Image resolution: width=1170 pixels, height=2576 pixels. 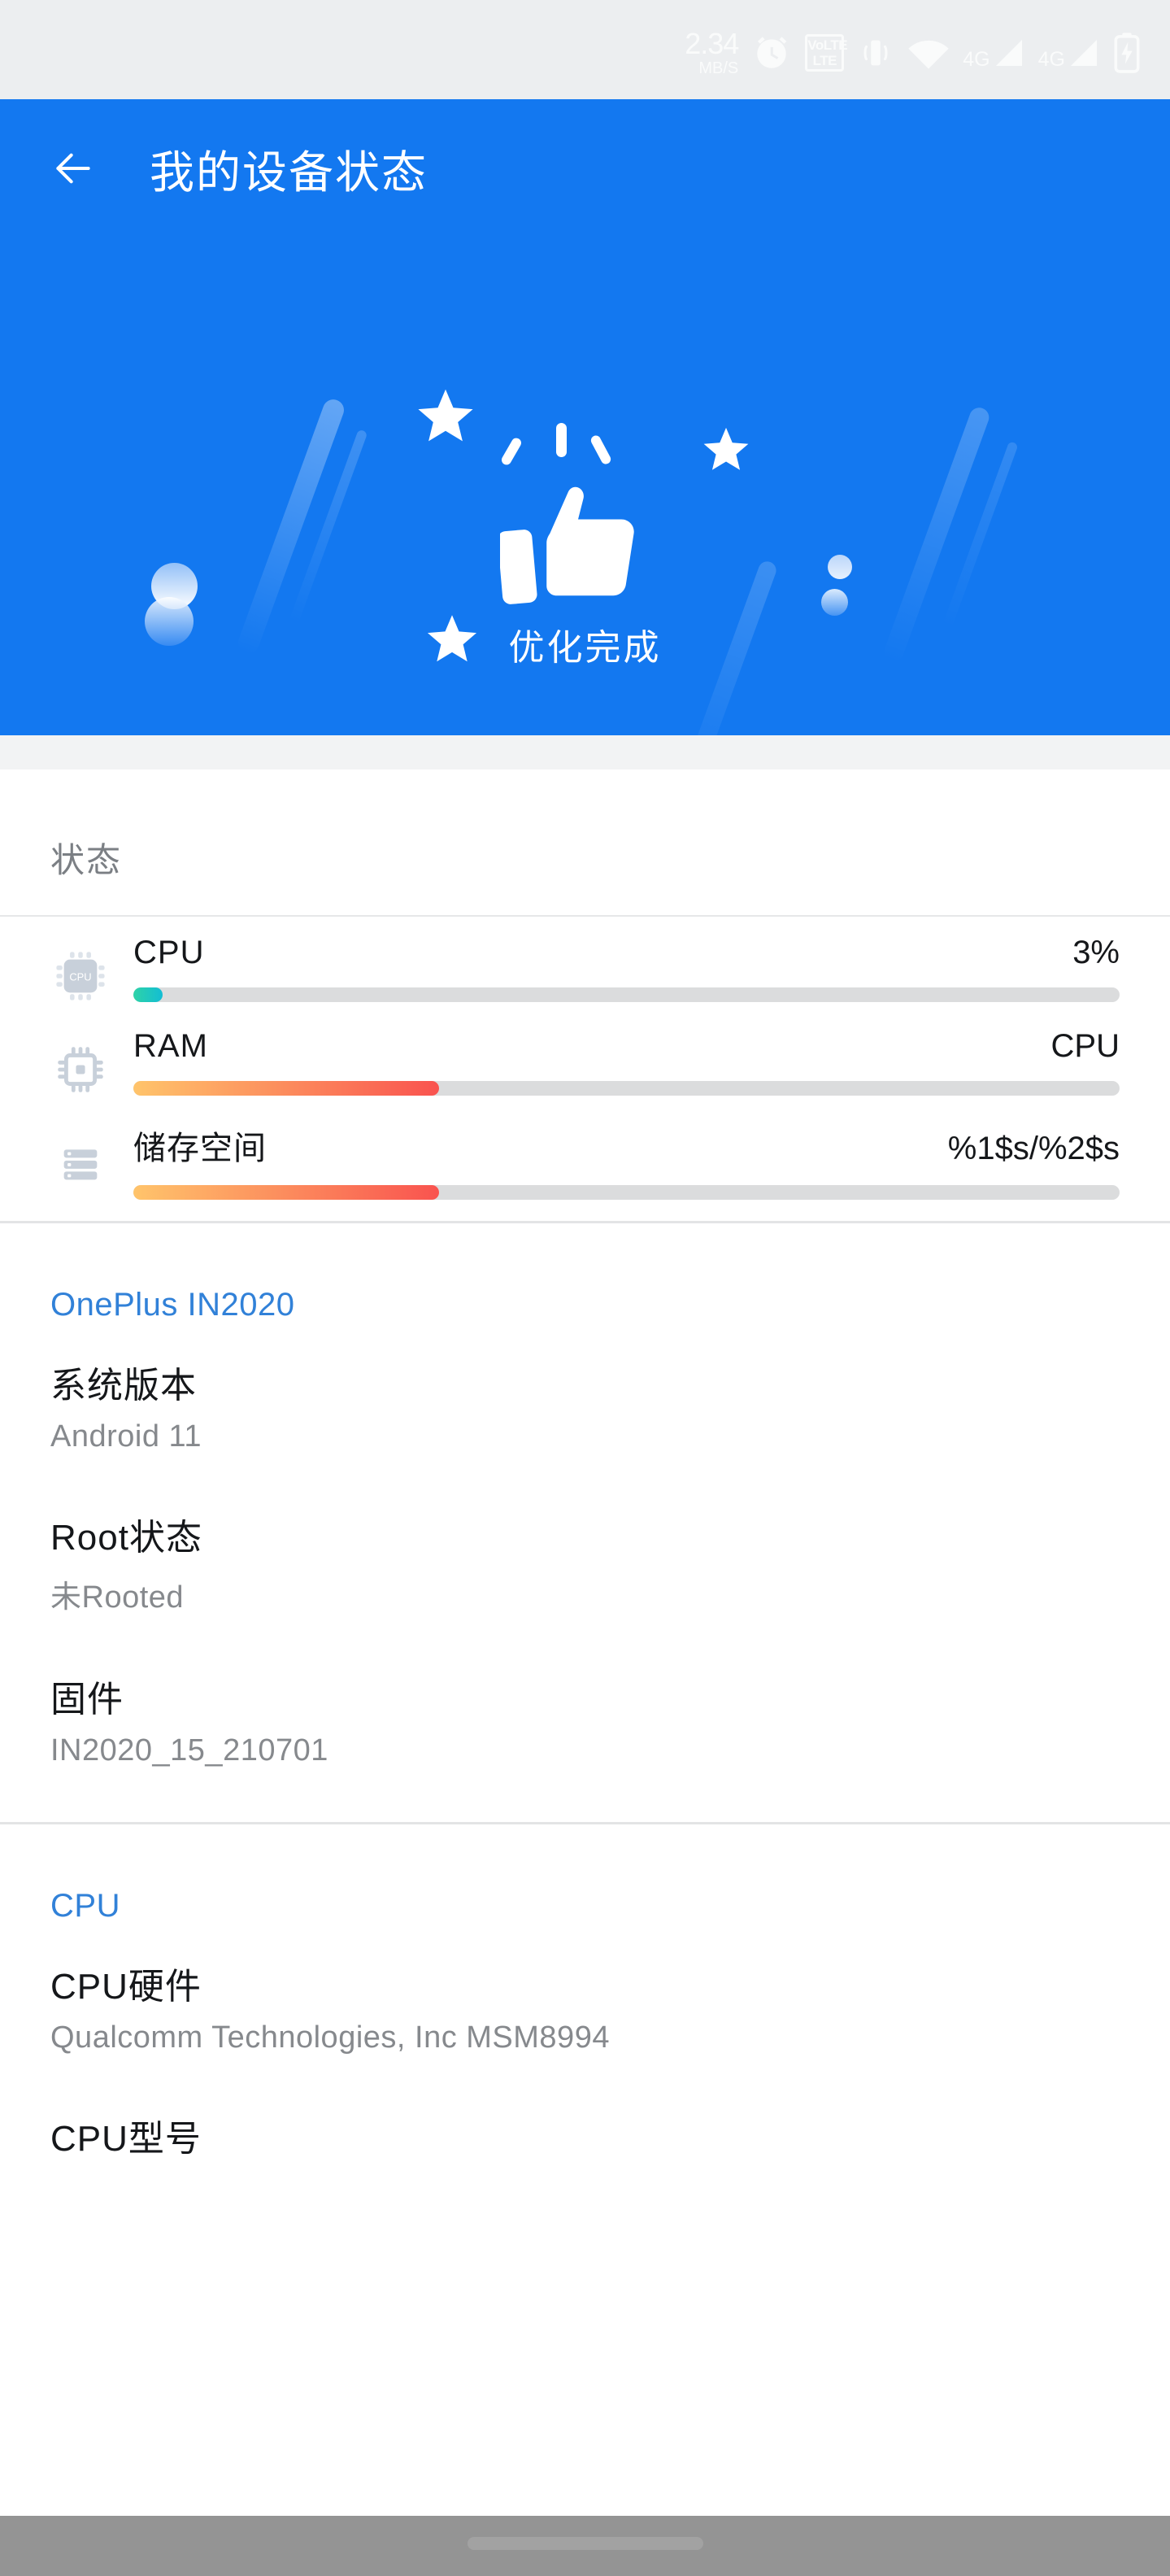 What do you see at coordinates (585, 1890) in the screenshot?
I see `cpu-section-header: CPU` at bounding box center [585, 1890].